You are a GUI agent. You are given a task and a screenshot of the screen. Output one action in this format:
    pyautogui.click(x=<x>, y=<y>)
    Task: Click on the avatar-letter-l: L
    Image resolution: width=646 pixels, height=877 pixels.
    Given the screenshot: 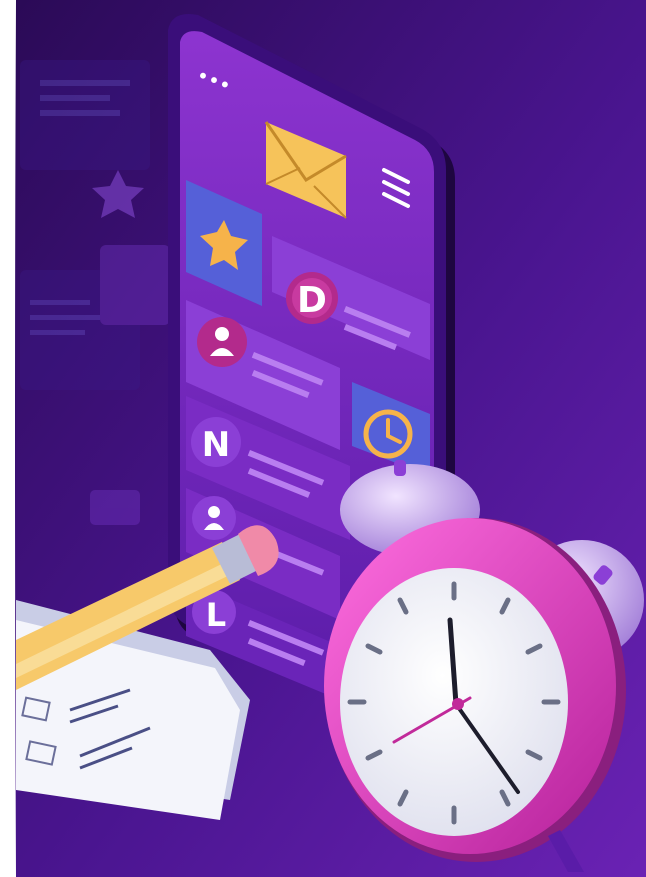 What is the action you would take?
    pyautogui.click(x=216, y=615)
    